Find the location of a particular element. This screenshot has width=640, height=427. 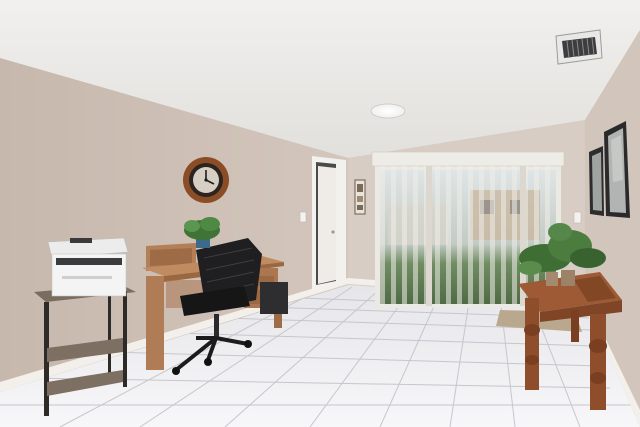

wall-outlet is located at coordinates (577, 217).